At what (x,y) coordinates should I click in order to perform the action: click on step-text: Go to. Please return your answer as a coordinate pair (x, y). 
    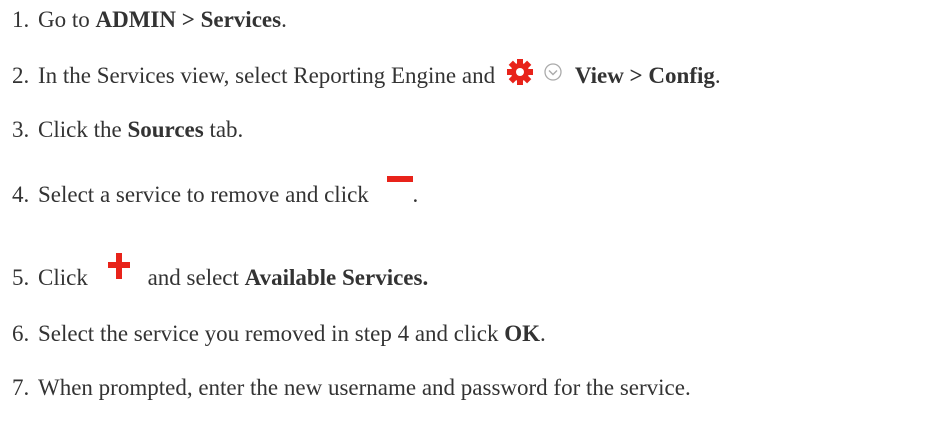
    Looking at the image, I should click on (67, 19).